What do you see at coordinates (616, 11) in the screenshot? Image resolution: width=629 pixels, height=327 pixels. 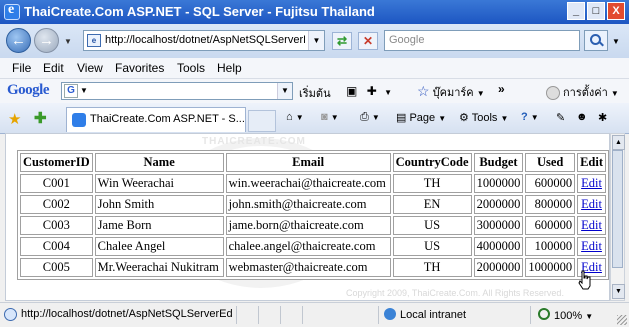 I see `close-button: X` at bounding box center [616, 11].